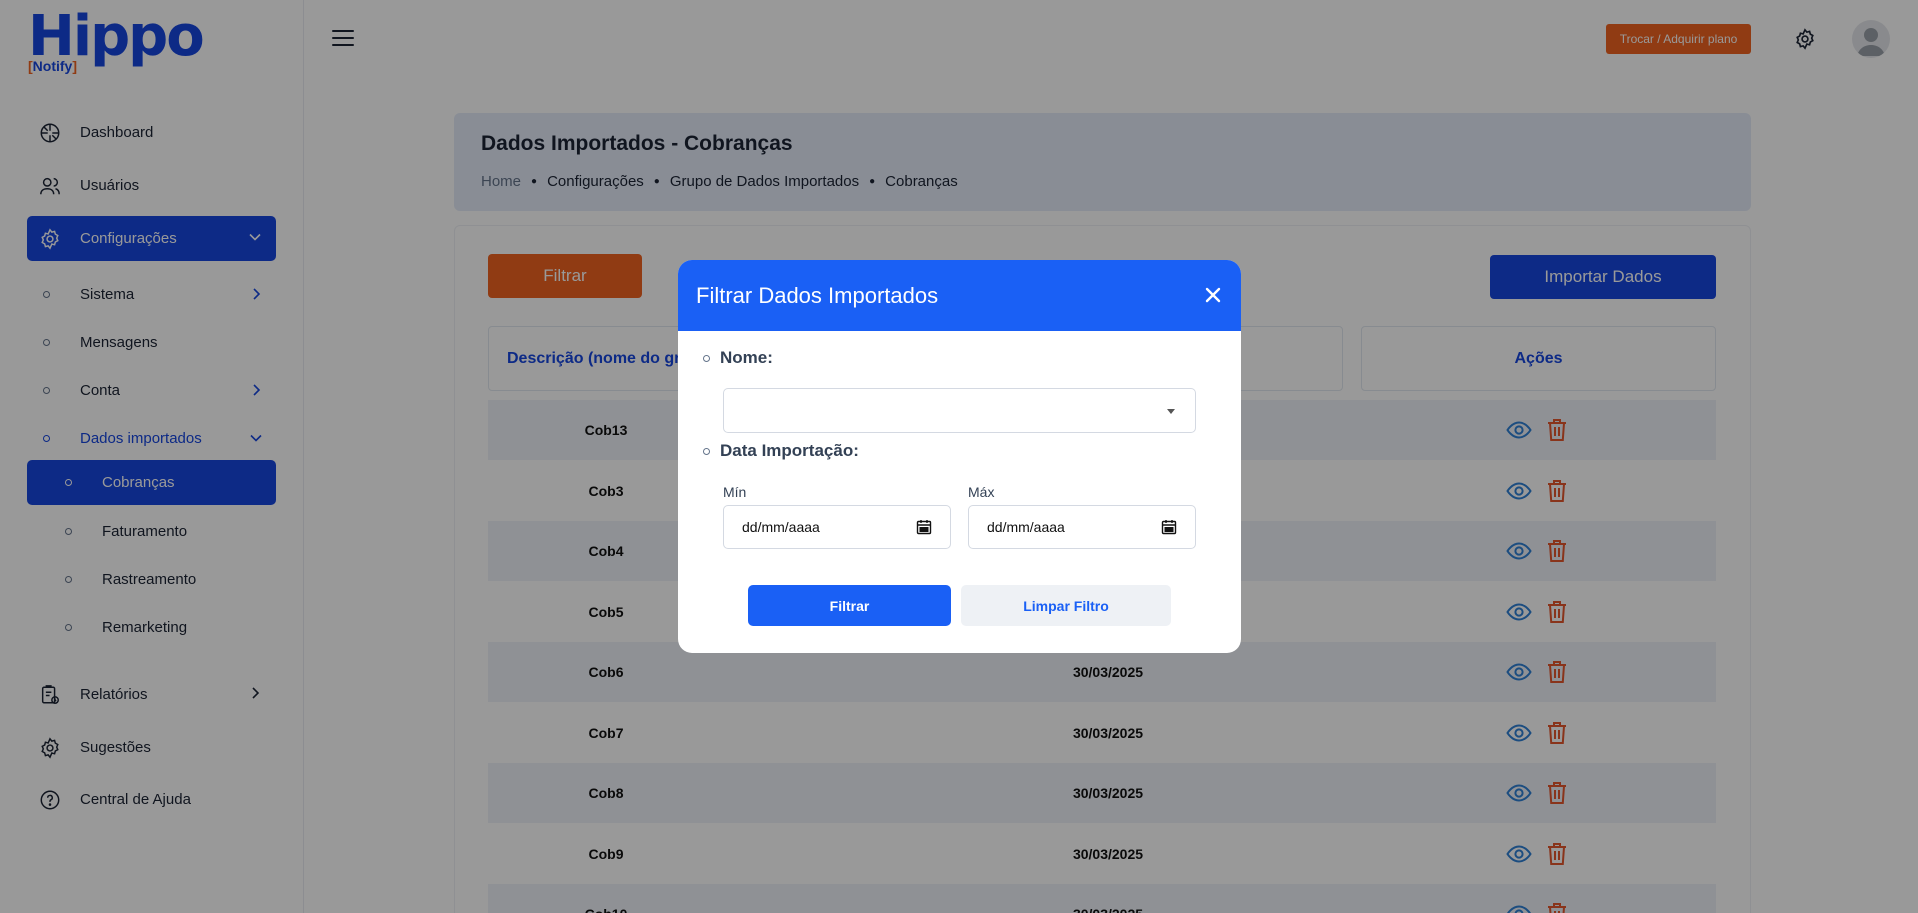 Image resolution: width=1918 pixels, height=913 pixels. Describe the element at coordinates (959, 410) in the screenshot. I see `nome-select` at that location.